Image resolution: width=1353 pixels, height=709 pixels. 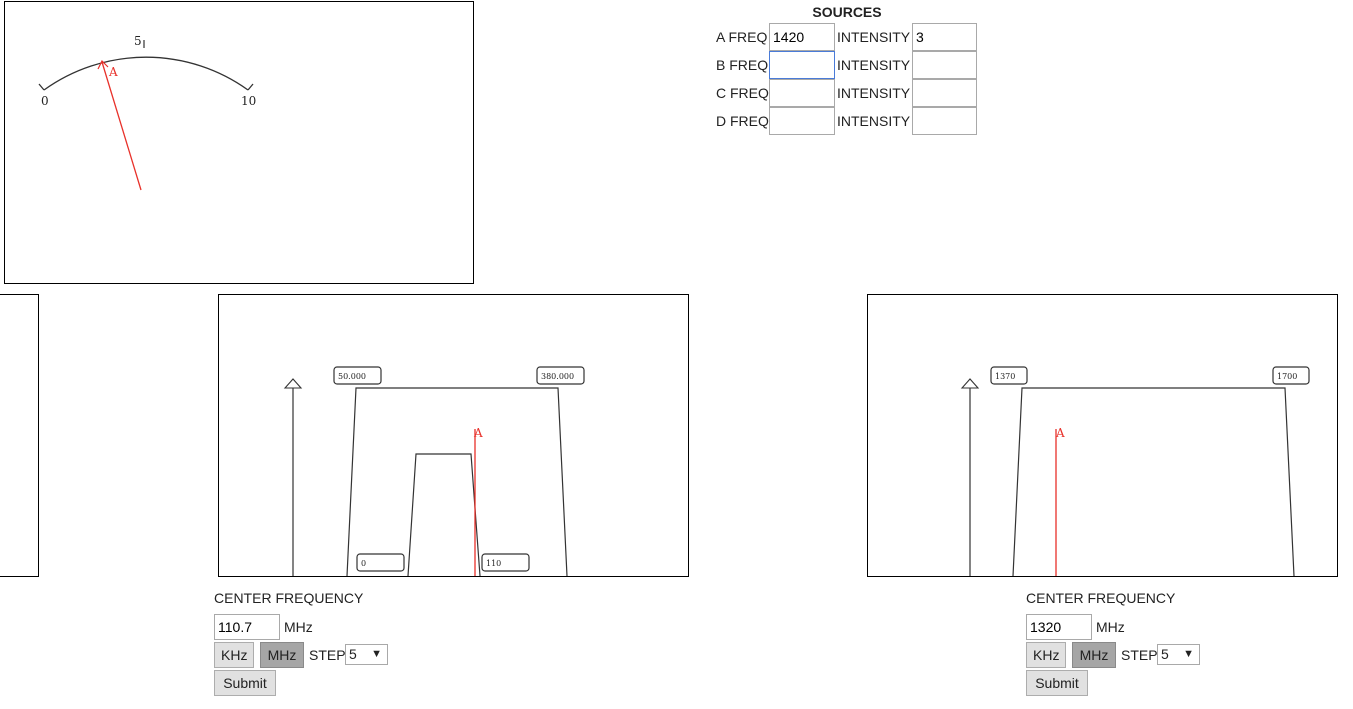 What do you see at coordinates (742, 65) in the screenshot?
I see `source-b-freq-label: B FREQ` at bounding box center [742, 65].